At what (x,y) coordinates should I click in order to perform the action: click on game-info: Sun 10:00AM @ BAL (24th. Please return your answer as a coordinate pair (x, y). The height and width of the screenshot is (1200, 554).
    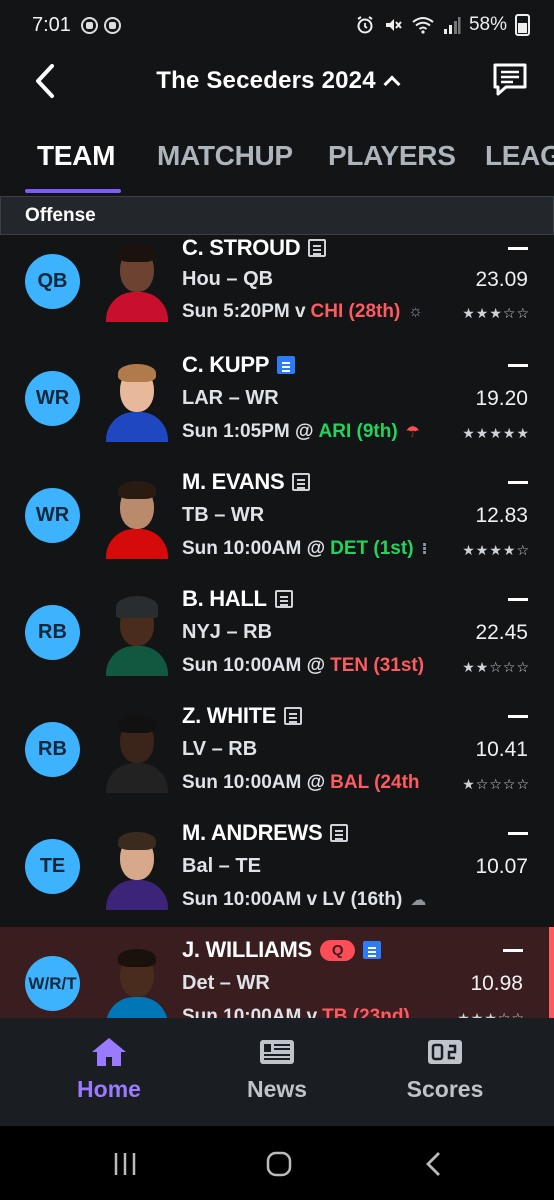
    Looking at the image, I should click on (301, 783).